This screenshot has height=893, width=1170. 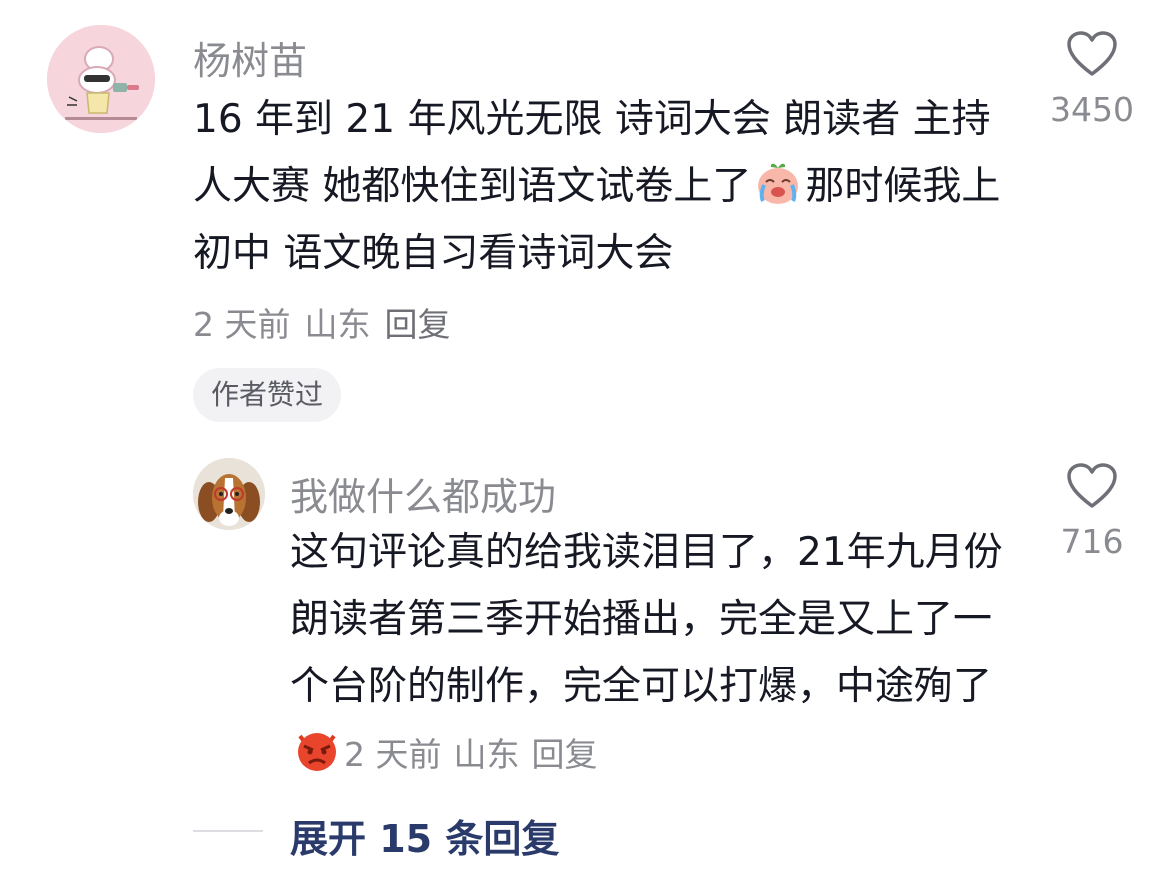 I want to click on comment-author: 杨树苗, so click(x=250, y=57).